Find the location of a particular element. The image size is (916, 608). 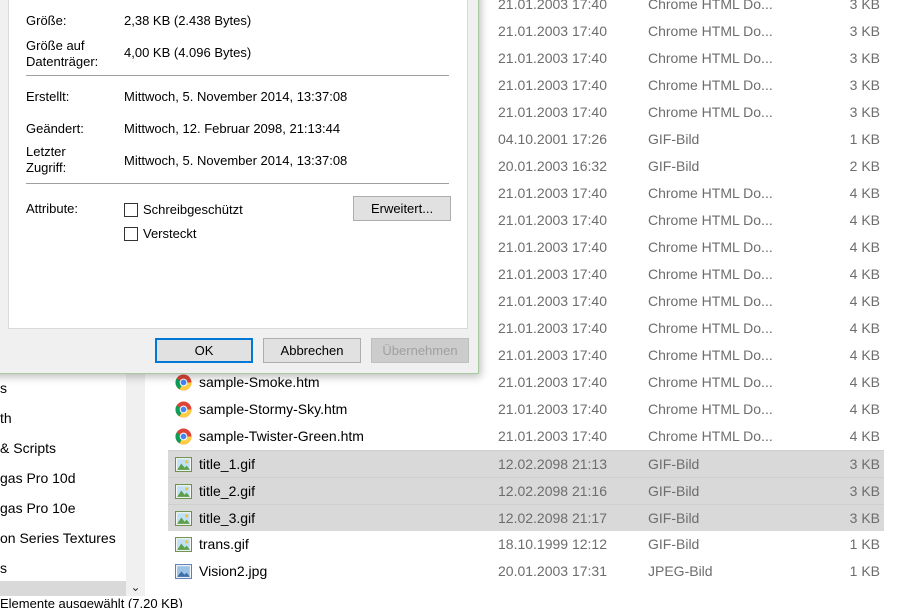

file-date: 12.02.2098 21:16 is located at coordinates (552, 491).